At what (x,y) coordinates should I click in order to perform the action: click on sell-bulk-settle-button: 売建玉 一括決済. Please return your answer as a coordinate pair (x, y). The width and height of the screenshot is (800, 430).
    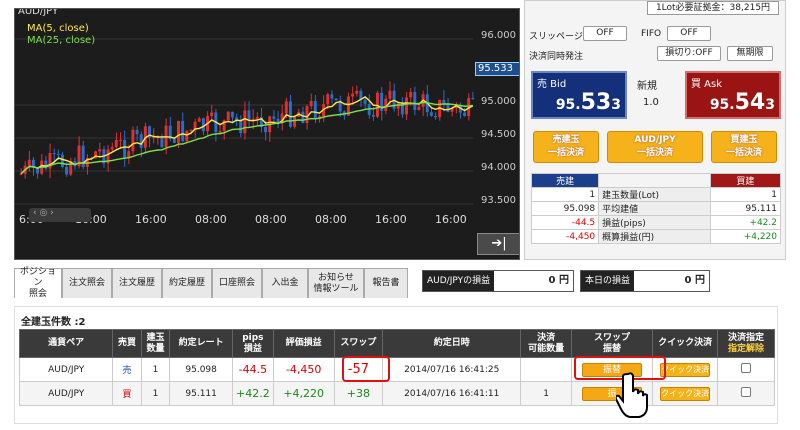
    Looking at the image, I should click on (566, 147).